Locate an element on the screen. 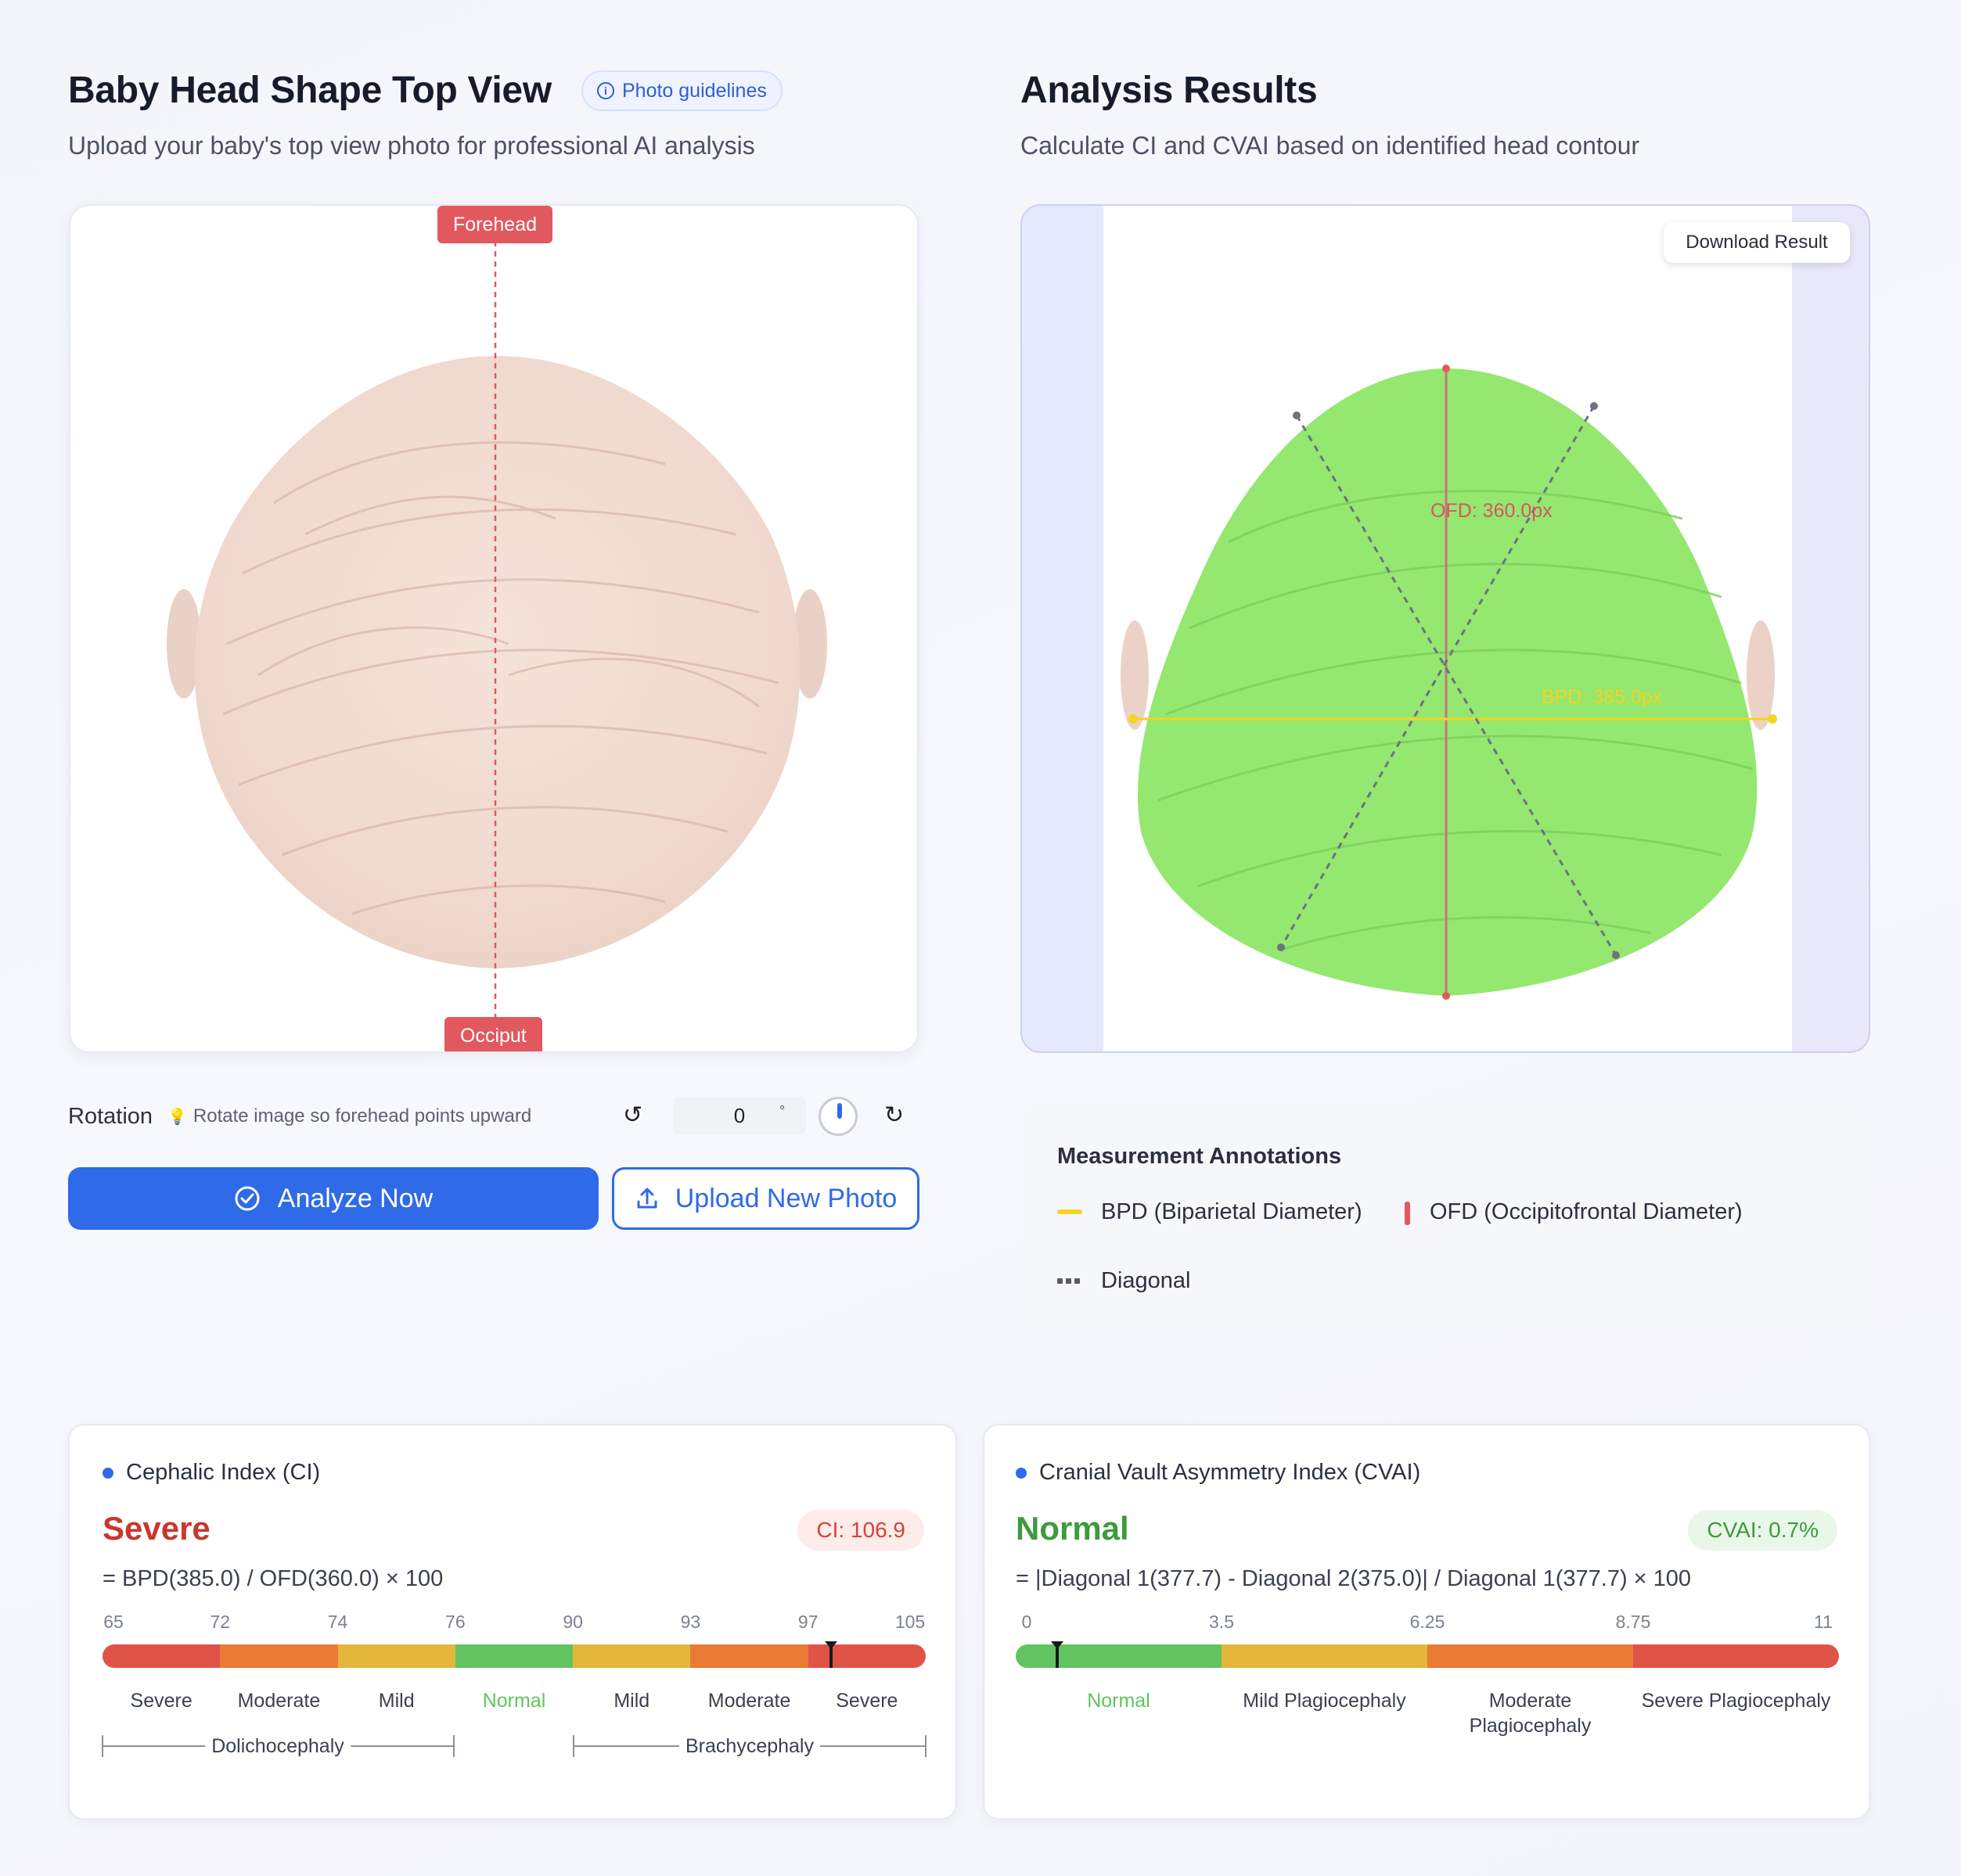 The width and height of the screenshot is (1961, 1876). rotate-left-icon: ↺ is located at coordinates (632, 1115).